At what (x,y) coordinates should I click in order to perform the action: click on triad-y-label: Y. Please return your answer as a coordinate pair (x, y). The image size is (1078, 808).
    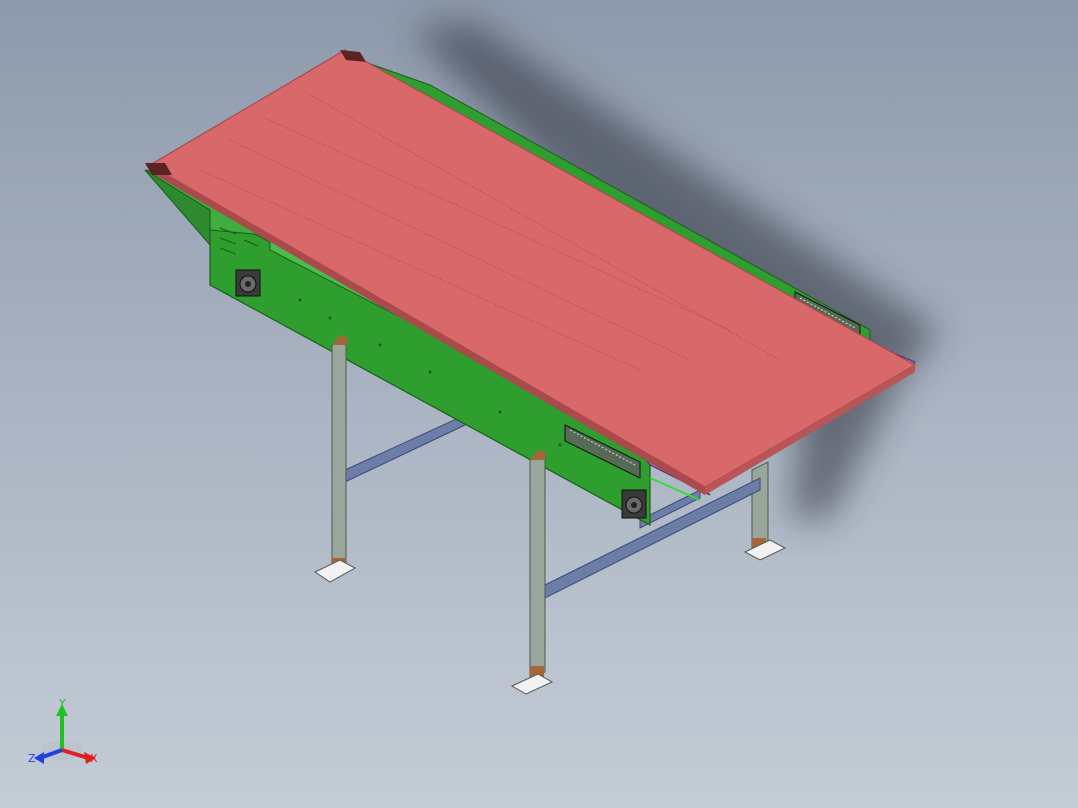
    Looking at the image, I should click on (62, 703).